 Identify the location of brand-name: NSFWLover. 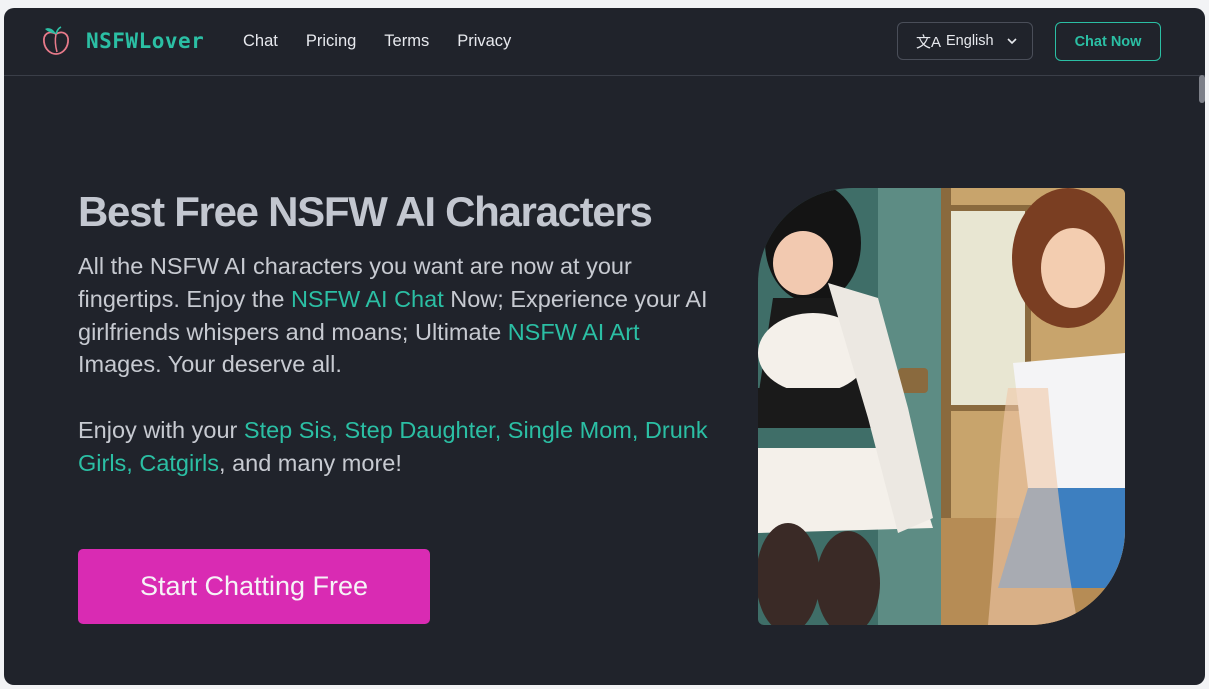
(145, 41).